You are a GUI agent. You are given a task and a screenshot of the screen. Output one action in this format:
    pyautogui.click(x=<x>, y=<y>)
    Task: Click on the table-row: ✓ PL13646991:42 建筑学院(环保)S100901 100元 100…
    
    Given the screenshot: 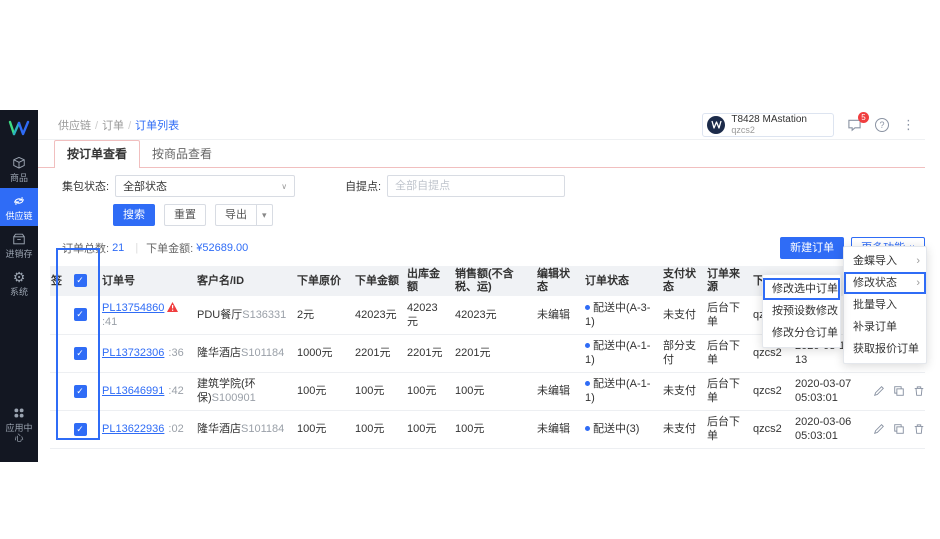 What is the action you would take?
    pyautogui.click(x=487, y=391)
    